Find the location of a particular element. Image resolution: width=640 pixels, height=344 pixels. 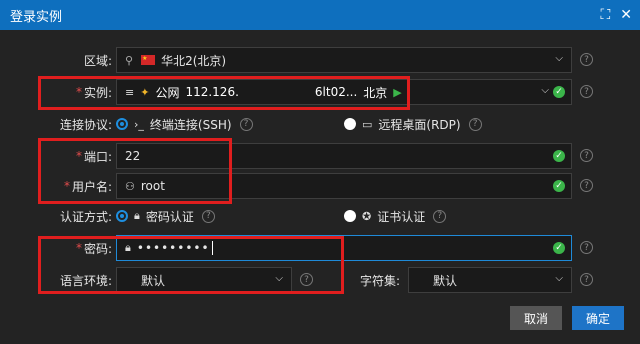

instance-label: * 实例: is located at coordinates (93, 92).